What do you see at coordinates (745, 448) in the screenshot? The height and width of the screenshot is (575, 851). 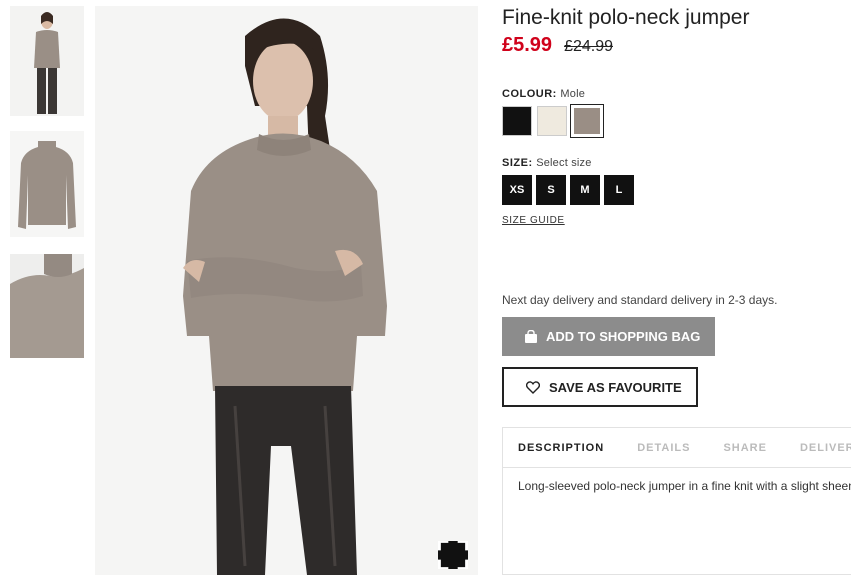 I see `tab-share: SHARE` at bounding box center [745, 448].